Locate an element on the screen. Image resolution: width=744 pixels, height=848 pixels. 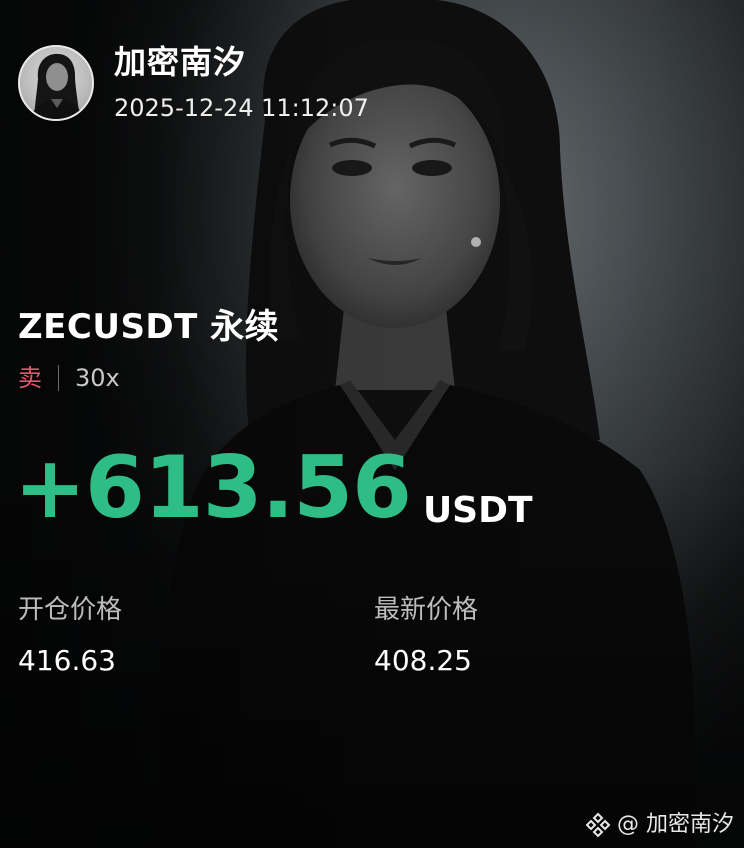
pnl-unit: USDT is located at coordinates (477, 510).